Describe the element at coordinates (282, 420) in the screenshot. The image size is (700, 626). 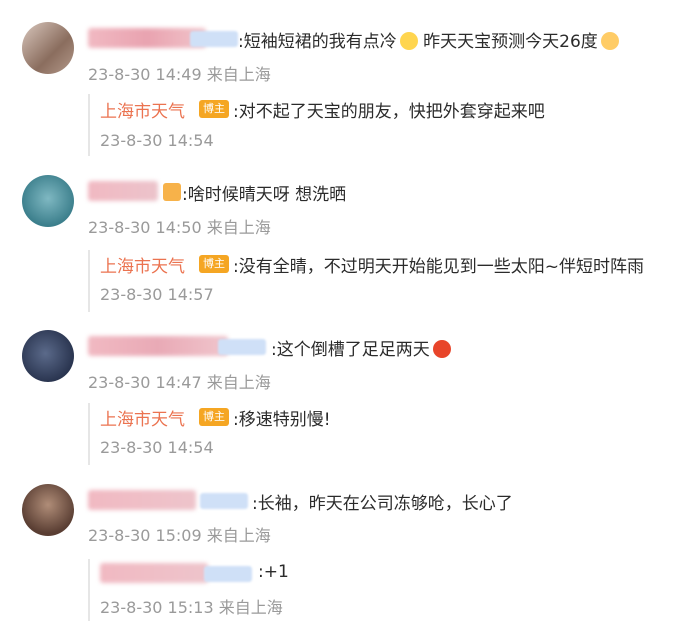
I see `reply-text: :移速特别慢!` at that location.